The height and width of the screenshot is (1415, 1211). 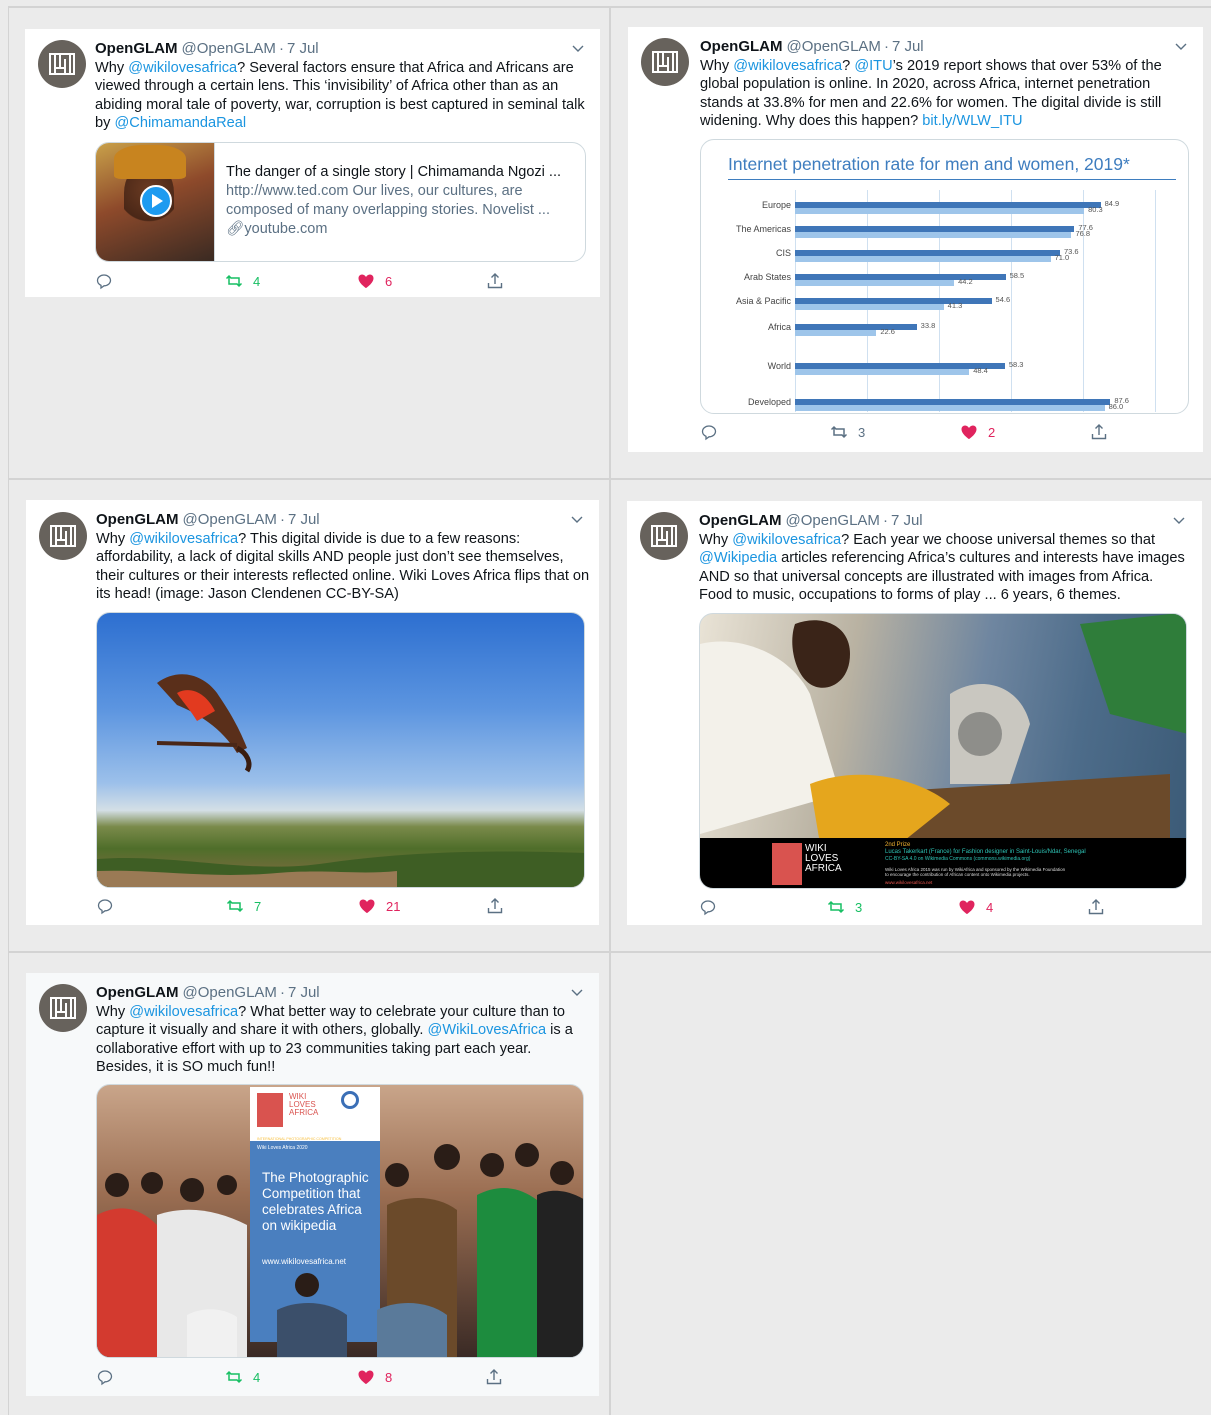 What do you see at coordinates (374, 1377) in the screenshot?
I see `like-button: 8` at bounding box center [374, 1377].